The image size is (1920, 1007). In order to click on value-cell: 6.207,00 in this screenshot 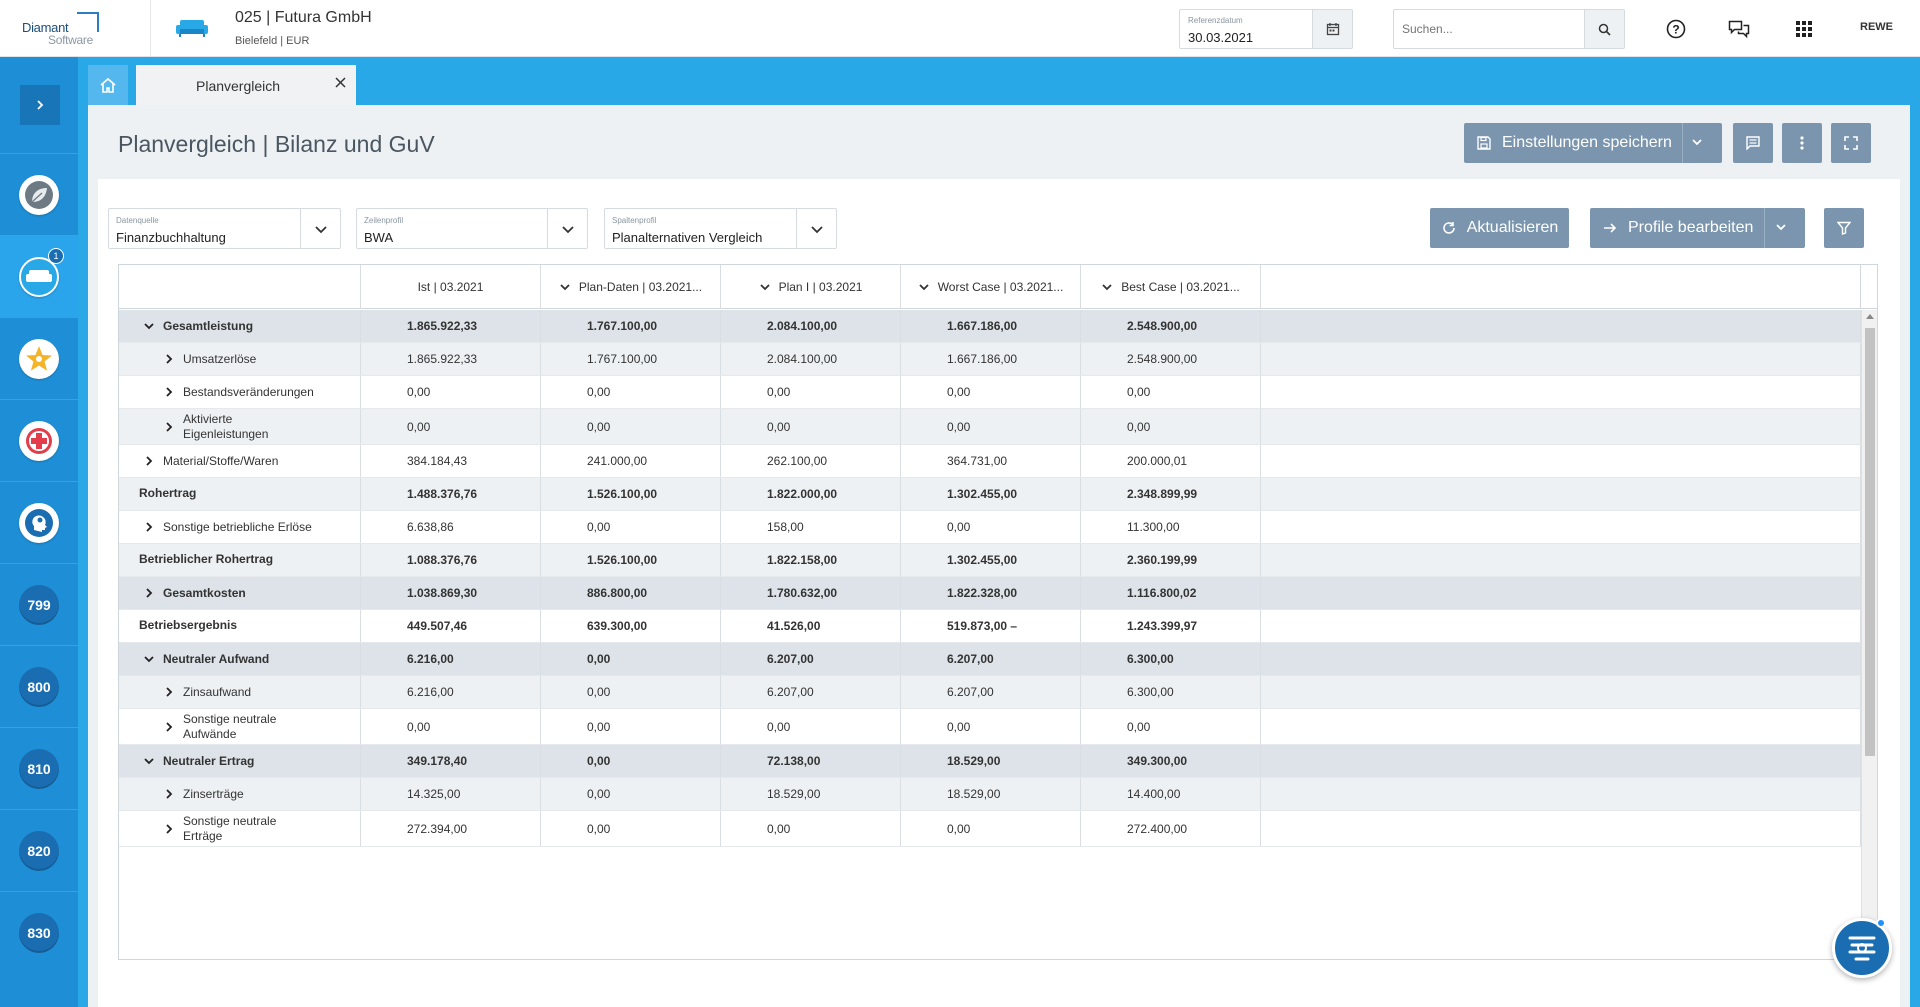, I will do `click(991, 692)`.